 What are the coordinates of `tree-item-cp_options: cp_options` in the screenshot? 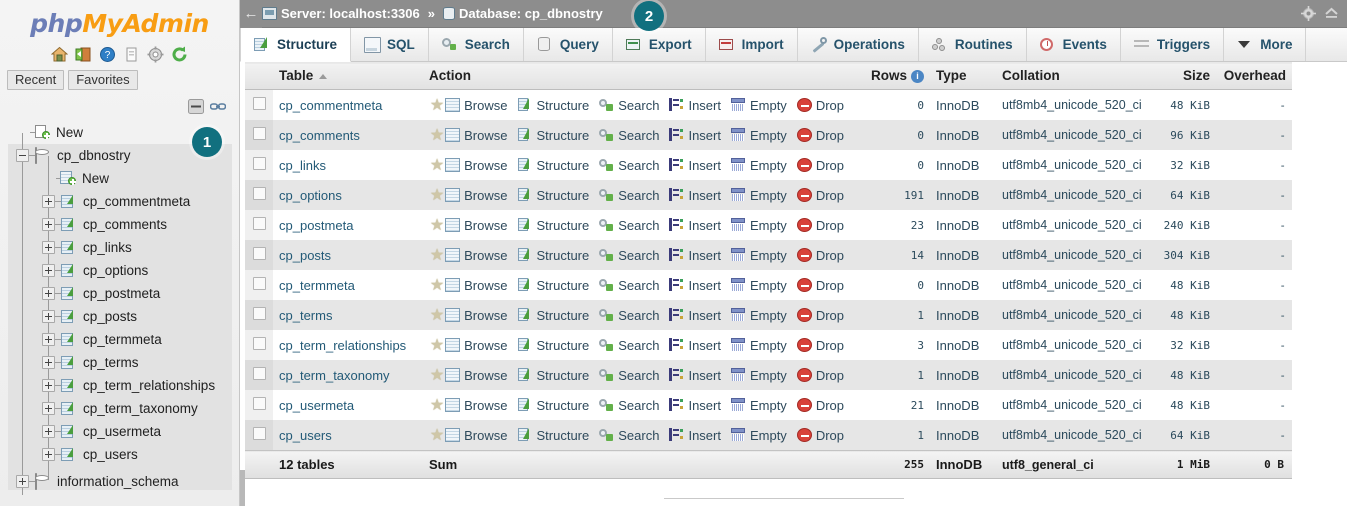 It's located at (123, 270).